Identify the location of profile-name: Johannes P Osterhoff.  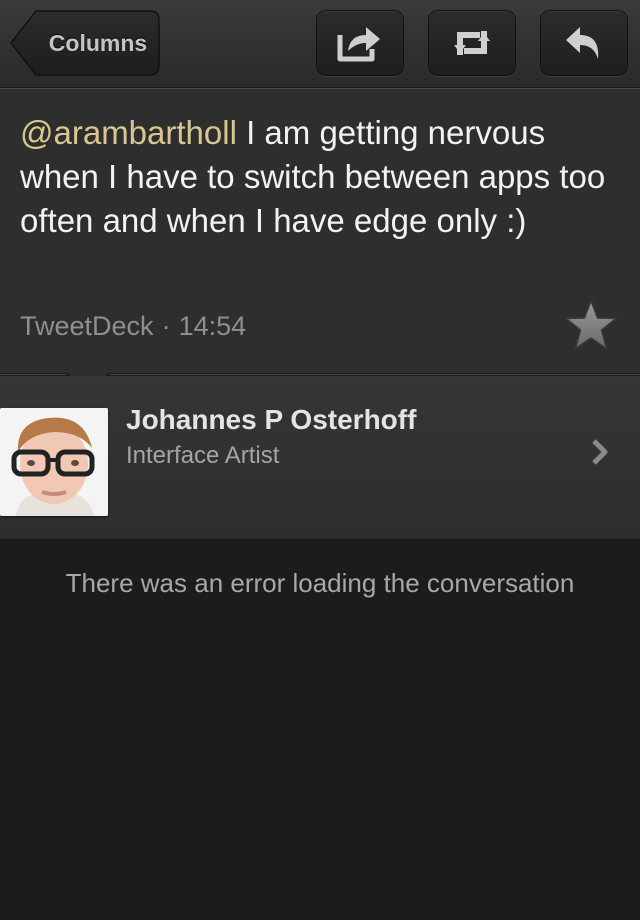
(271, 419).